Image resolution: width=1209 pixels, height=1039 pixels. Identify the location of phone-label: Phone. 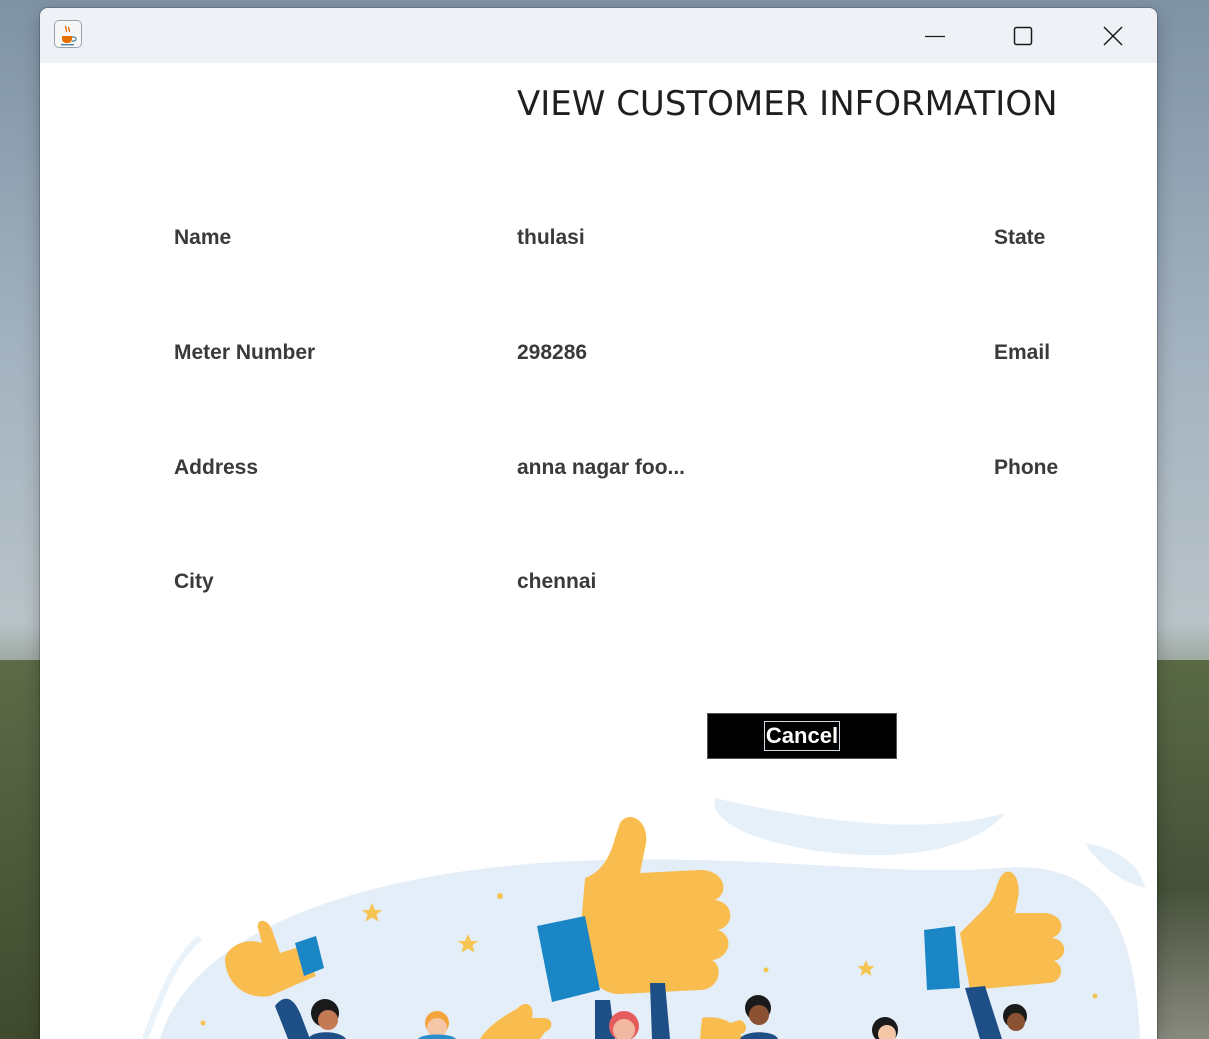
(1026, 467).